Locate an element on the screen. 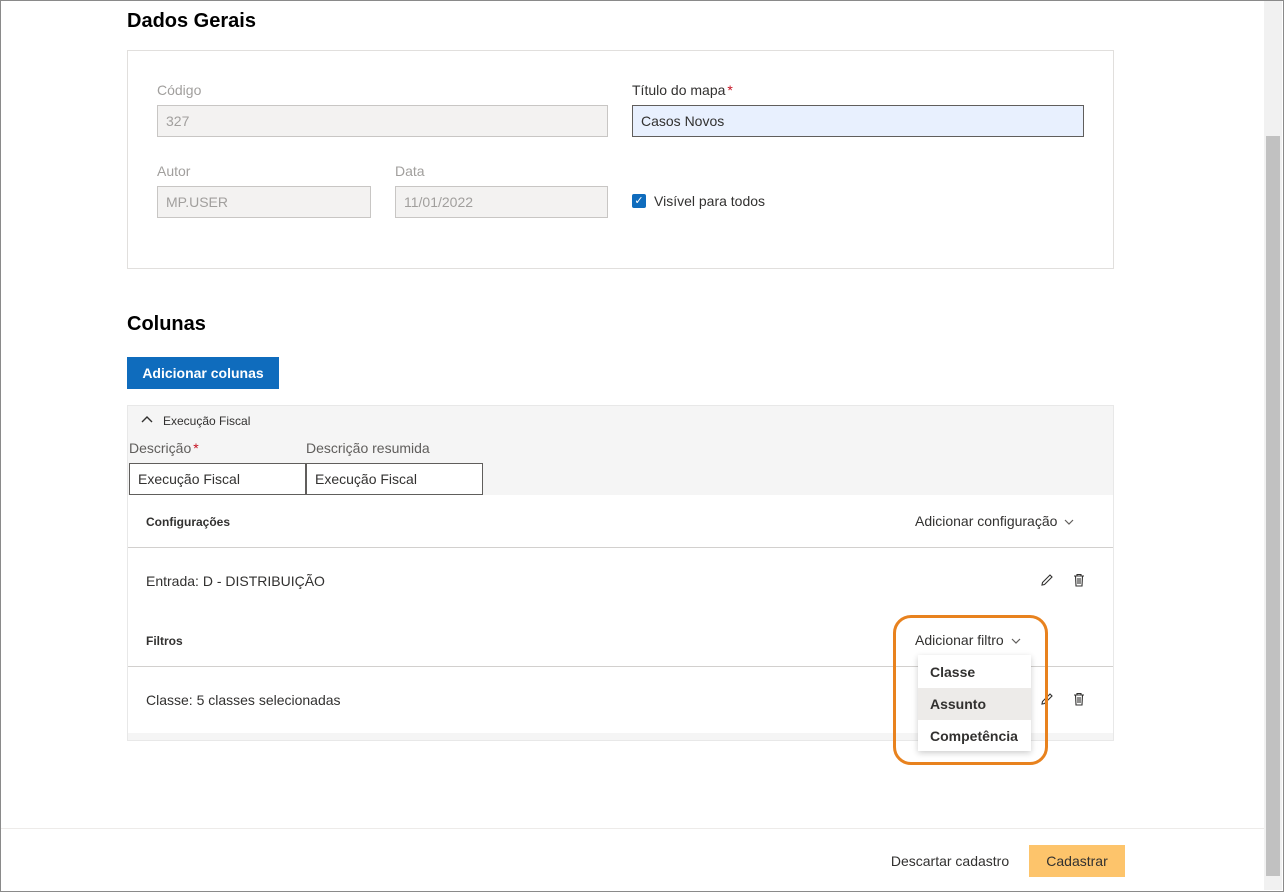 The width and height of the screenshot is (1284, 892). chevron-down-icon is located at coordinates (1069, 522).